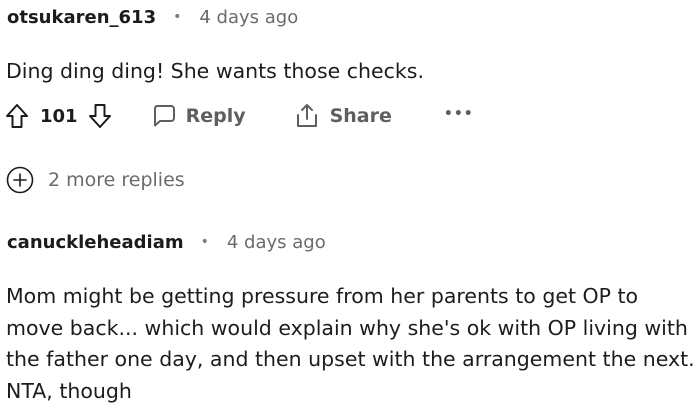 The image size is (700, 419). What do you see at coordinates (81, 17) in the screenshot?
I see `comment-username: otsukaren_613` at bounding box center [81, 17].